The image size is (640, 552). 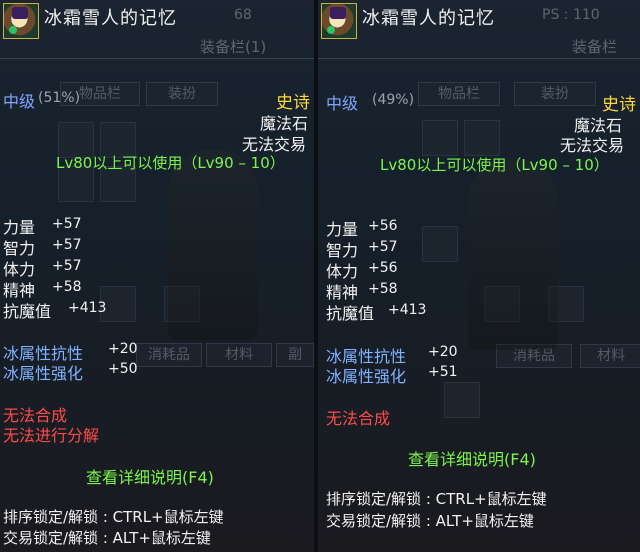 What do you see at coordinates (243, 15) in the screenshot?
I see `header-faded-value: 68` at bounding box center [243, 15].